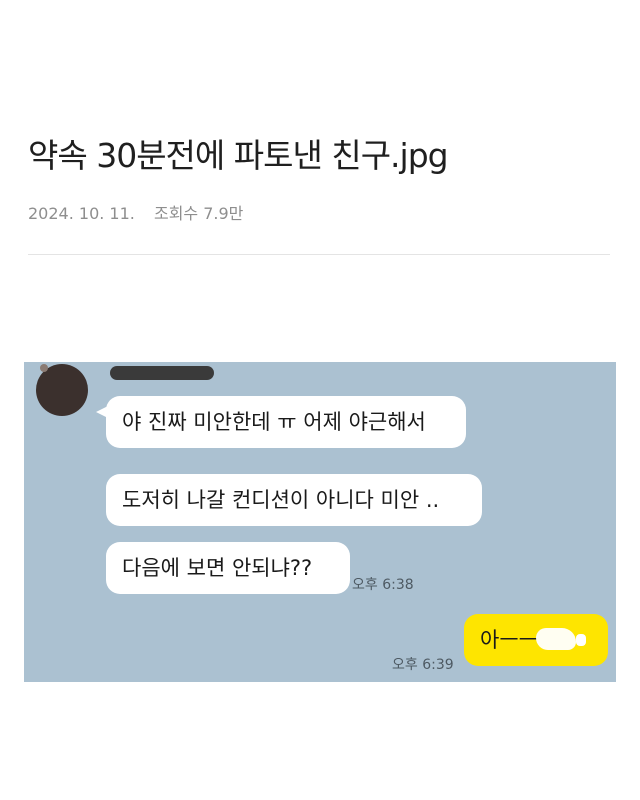 This screenshot has width=640, height=800. What do you see at coordinates (44, 368) in the screenshot?
I see `avatar-edge` at bounding box center [44, 368].